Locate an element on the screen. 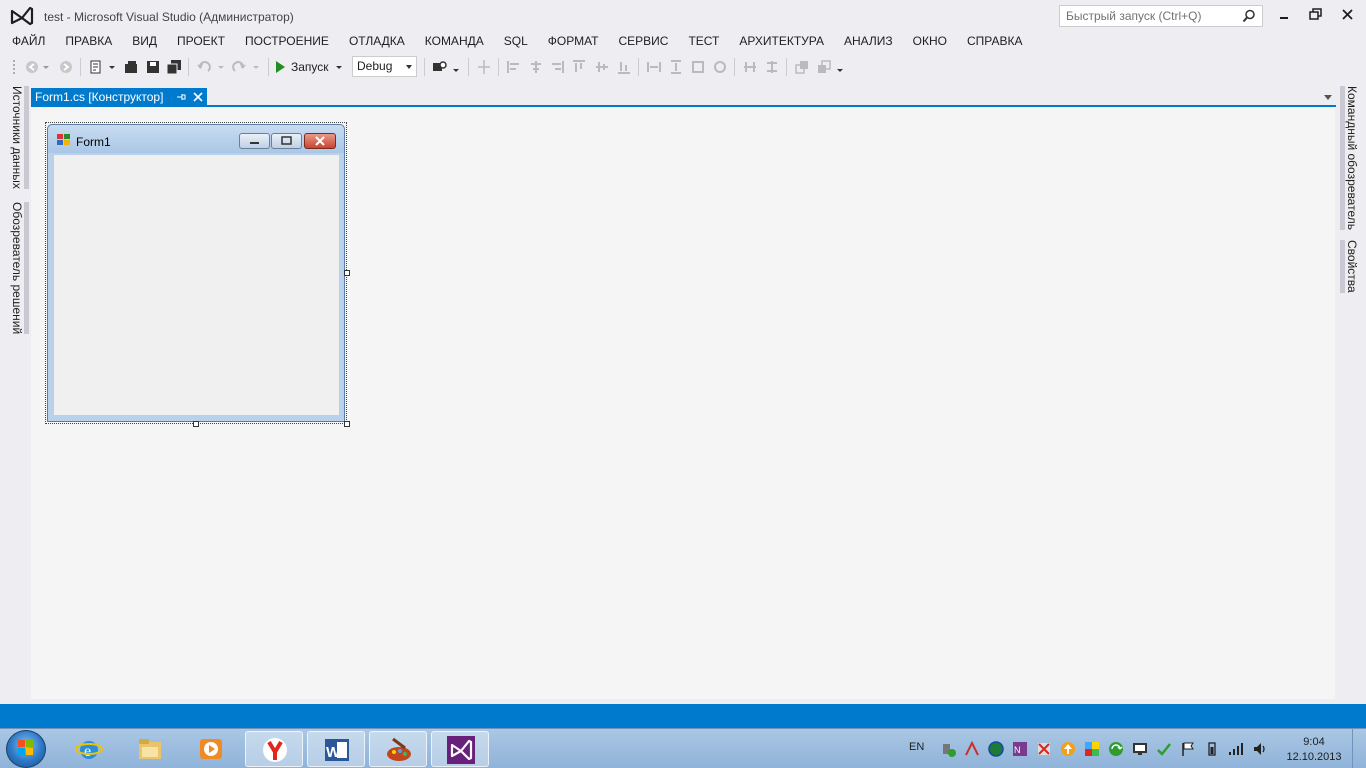 Image resolution: width=1366 pixels, height=768 pixels. windows-logo-icon is located at coordinates (25, 747).